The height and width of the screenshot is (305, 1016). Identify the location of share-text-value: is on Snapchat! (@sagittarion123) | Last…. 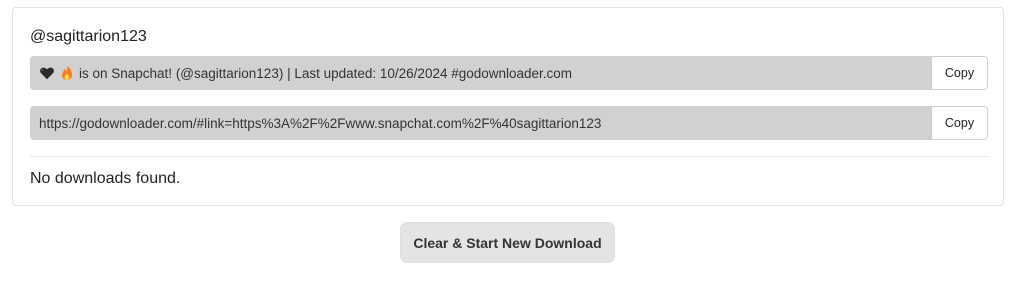
(326, 73).